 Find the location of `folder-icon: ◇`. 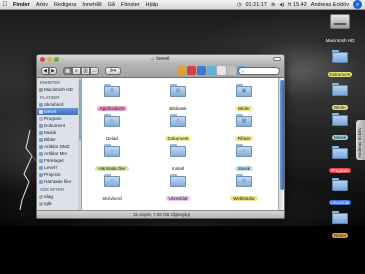

folder-icon: ◇ is located at coordinates (112, 120).